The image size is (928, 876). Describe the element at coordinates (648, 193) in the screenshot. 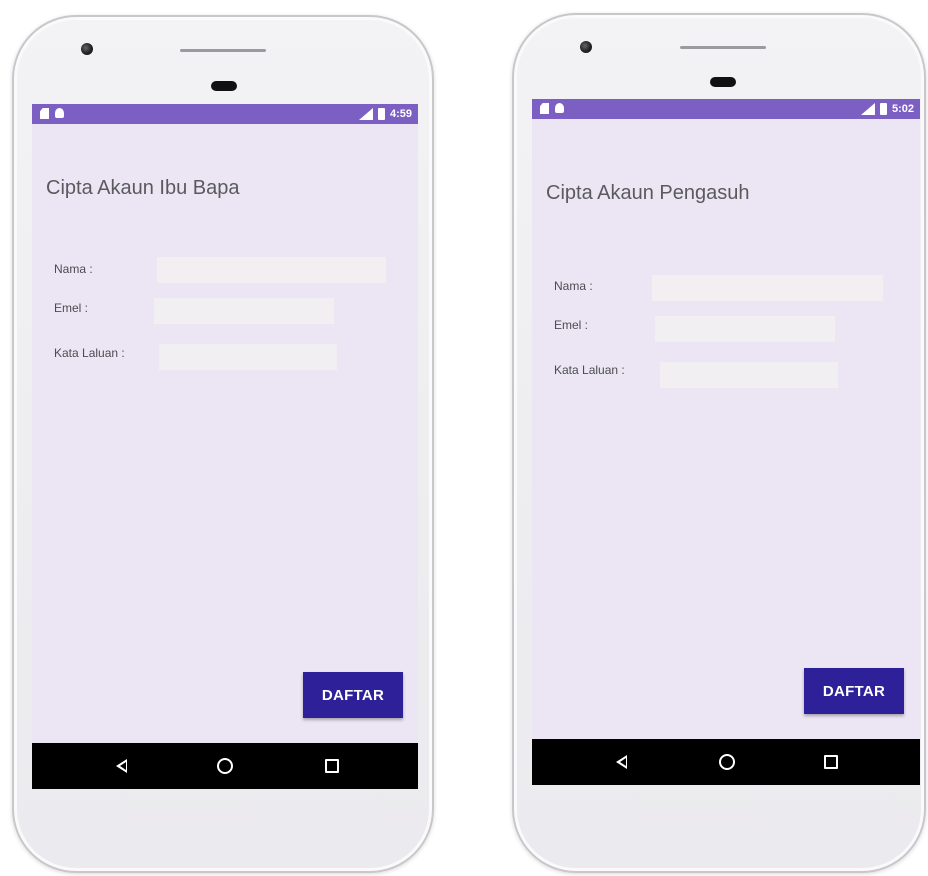

I see `page-title: Cipta Akaun Pengasuh` at that location.